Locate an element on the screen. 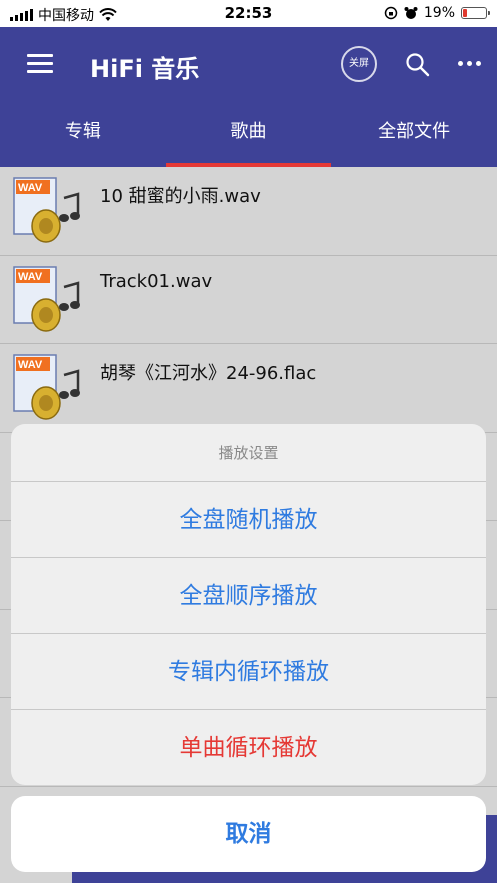 This screenshot has height=883, width=497. status-right: 19% is located at coordinates (437, 13).